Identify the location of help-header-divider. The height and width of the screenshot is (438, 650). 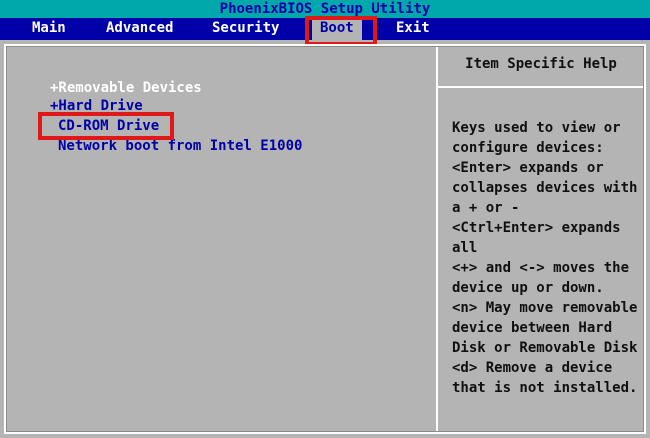
(541, 87).